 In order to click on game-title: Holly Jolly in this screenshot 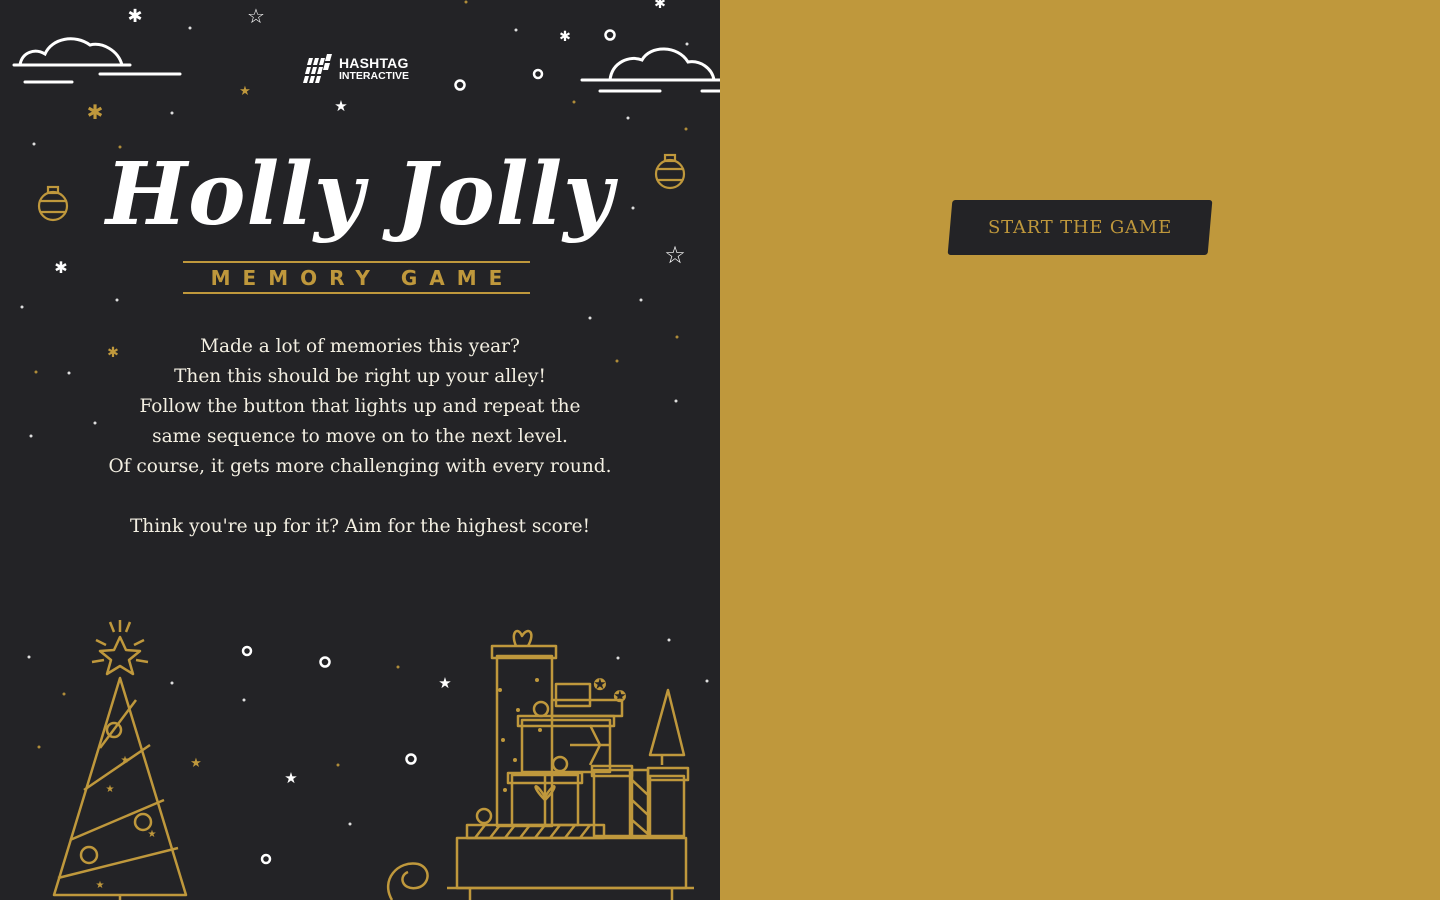, I will do `click(360, 194)`.